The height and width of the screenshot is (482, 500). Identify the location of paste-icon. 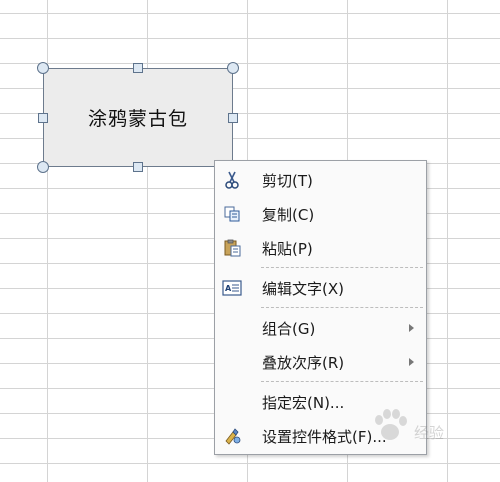
(232, 248).